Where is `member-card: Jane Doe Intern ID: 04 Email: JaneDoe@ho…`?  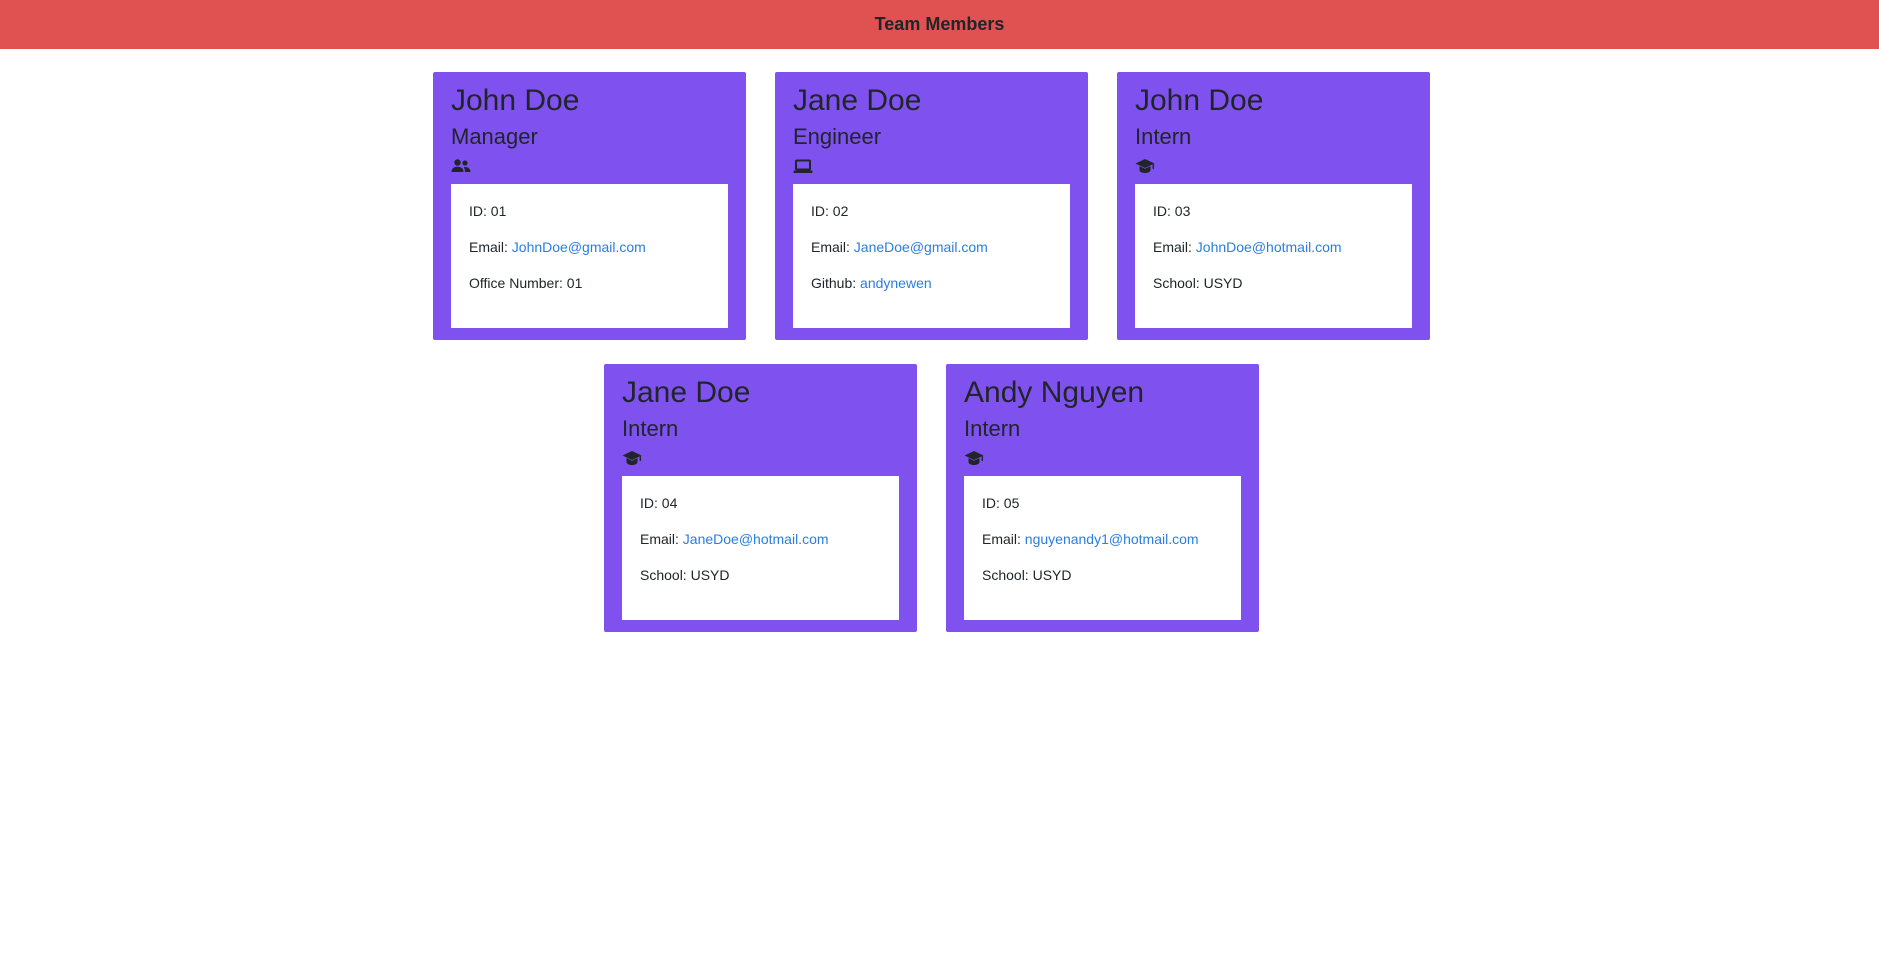
member-card: Jane Doe Intern ID: 04 Email: JaneDoe@ho… is located at coordinates (760, 498).